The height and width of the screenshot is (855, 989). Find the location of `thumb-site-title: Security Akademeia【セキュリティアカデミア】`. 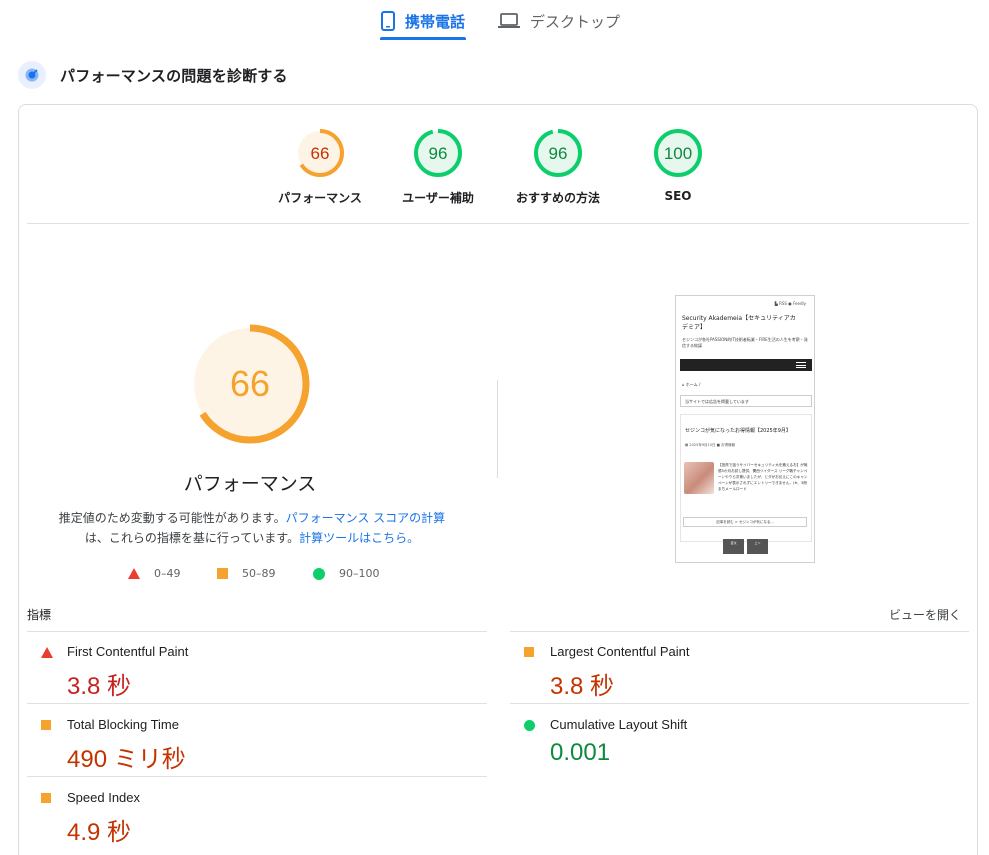

thumb-site-title: Security Akademeia【セキュリティアカデミア】 is located at coordinates (739, 323).